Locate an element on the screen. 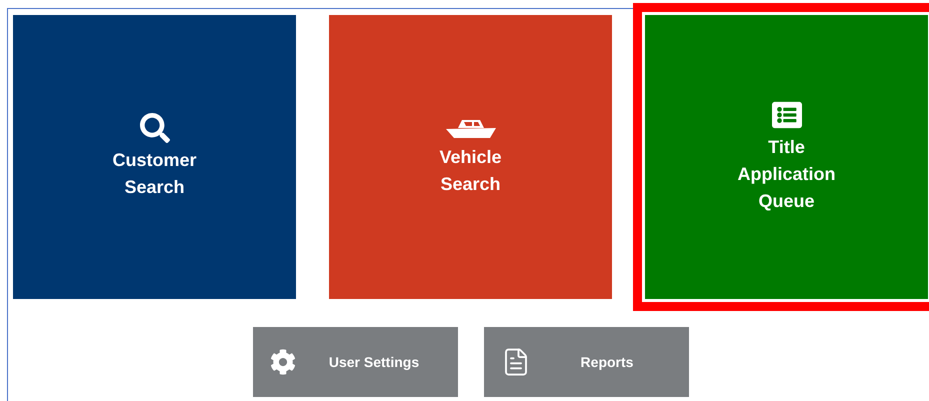 The width and height of the screenshot is (929, 401). menu-button: Reports is located at coordinates (586, 362).